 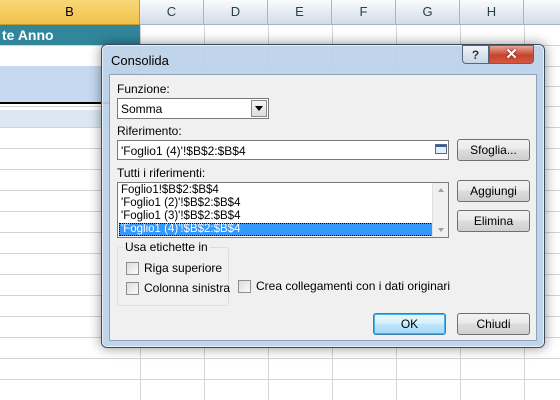 I want to click on reference-value: 'Foglio1 (4)'!$B$2:$B$4, so click(x=183, y=151).